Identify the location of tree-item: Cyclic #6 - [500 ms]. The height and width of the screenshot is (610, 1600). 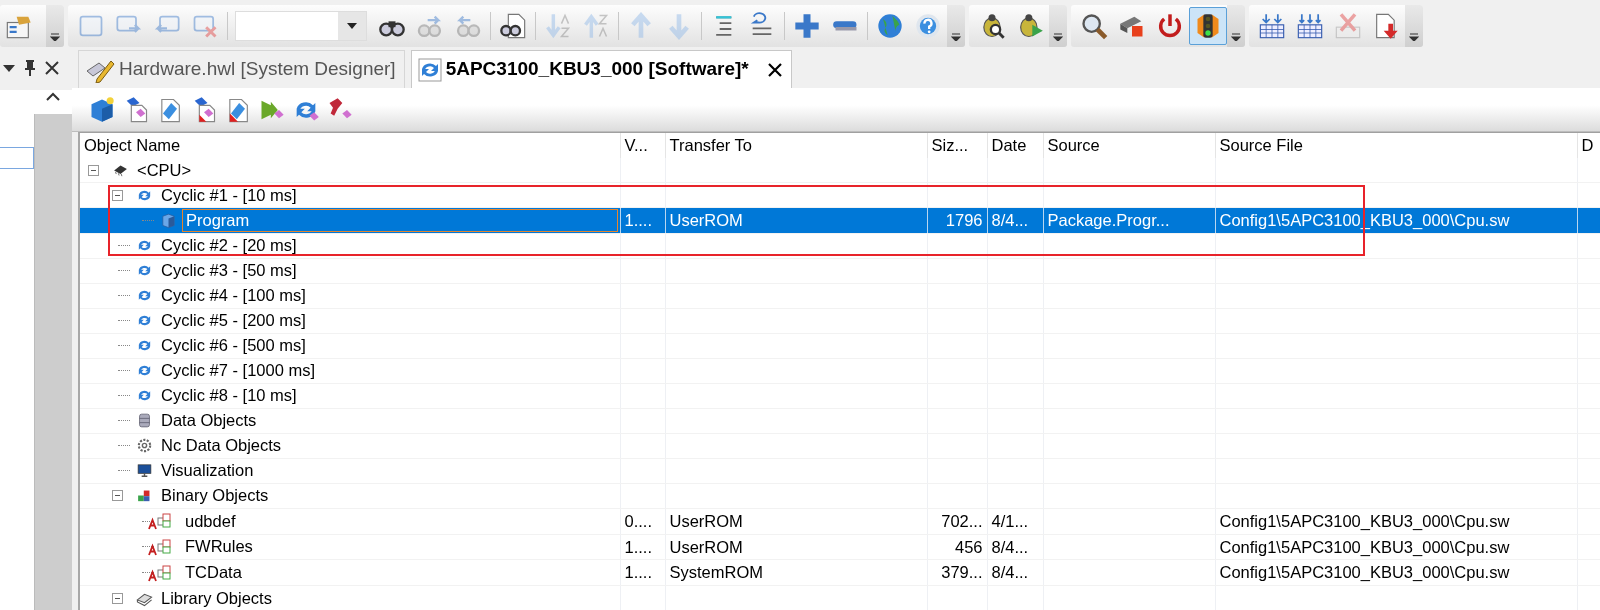
(233, 346).